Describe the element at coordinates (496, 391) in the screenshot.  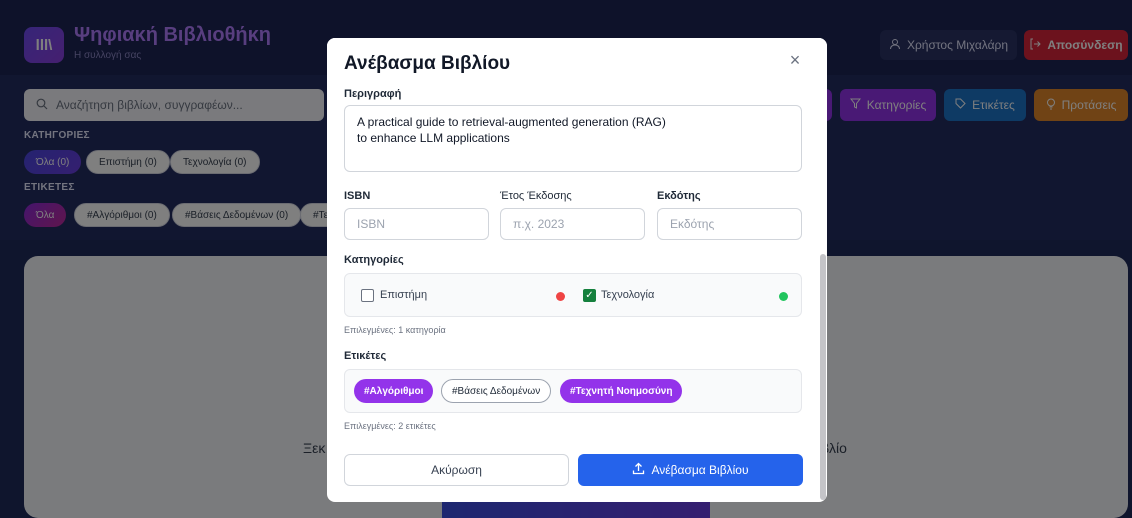
I see `tag-databases: #Βάσεις Δεδομένων` at that location.